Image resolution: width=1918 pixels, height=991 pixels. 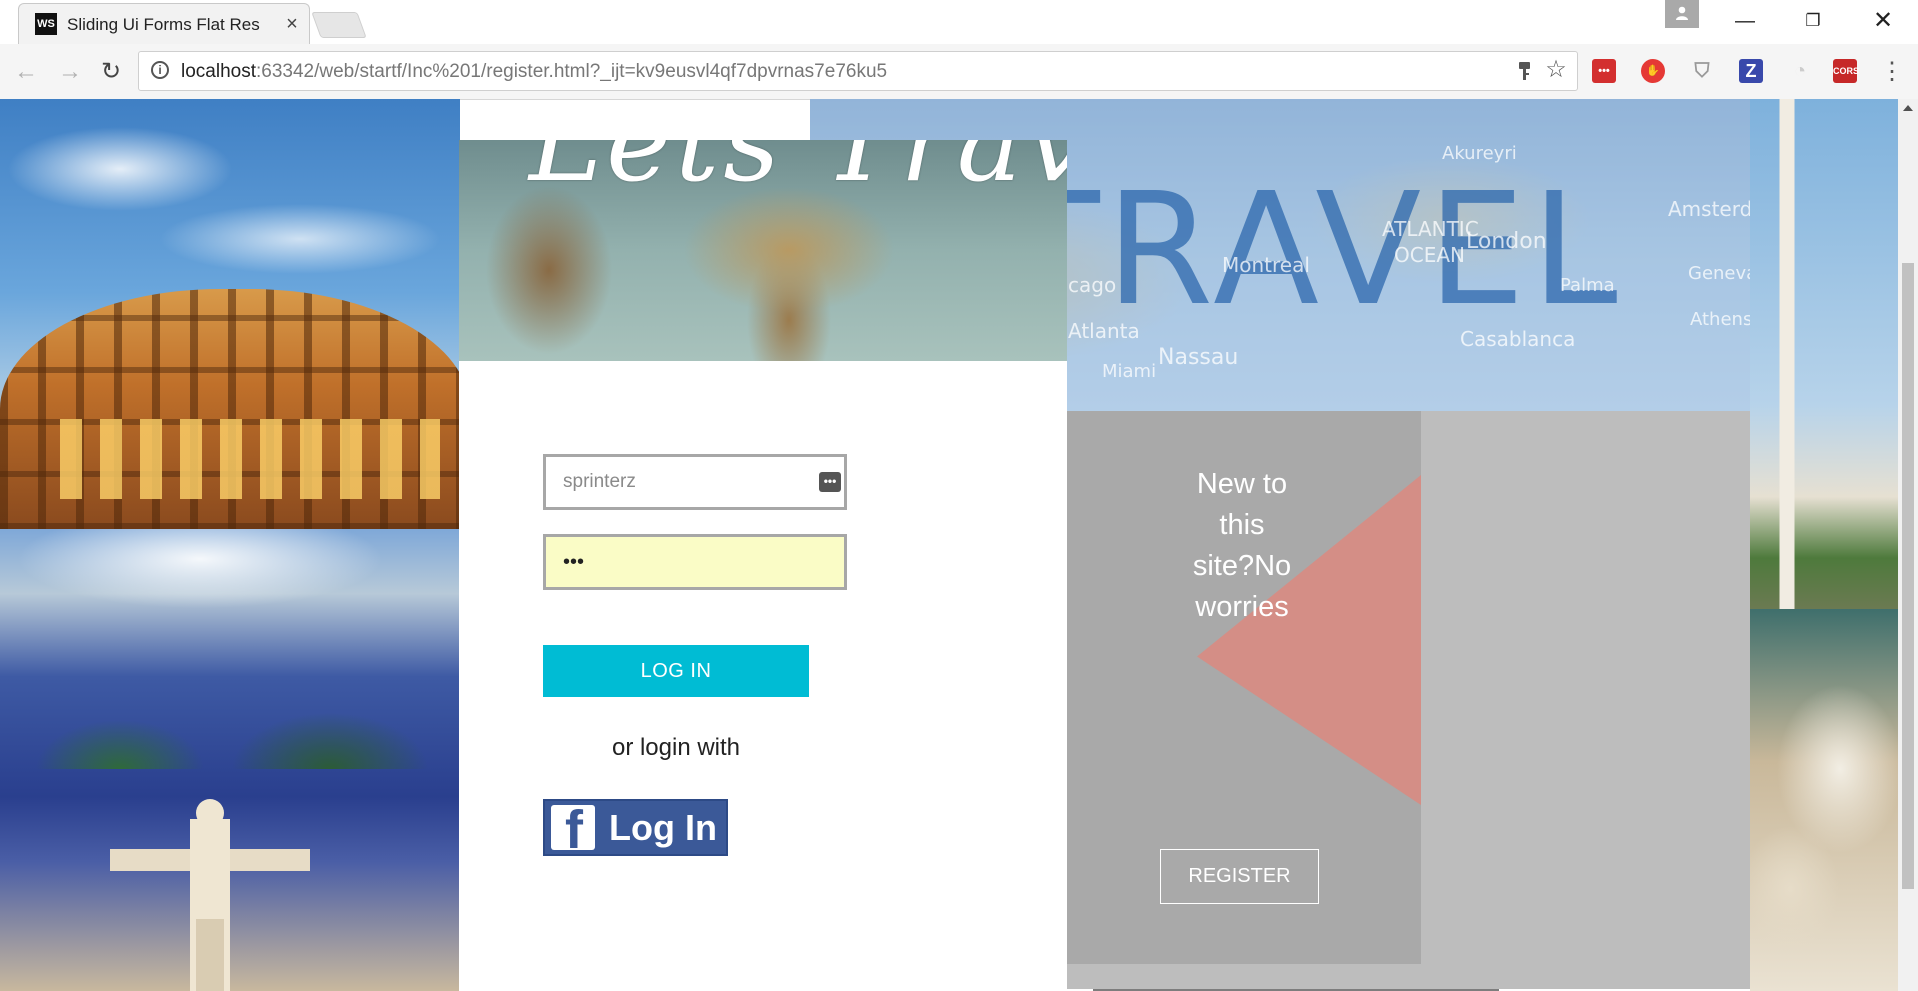 I want to click on password-manager-icon: •••, so click(x=830, y=482).